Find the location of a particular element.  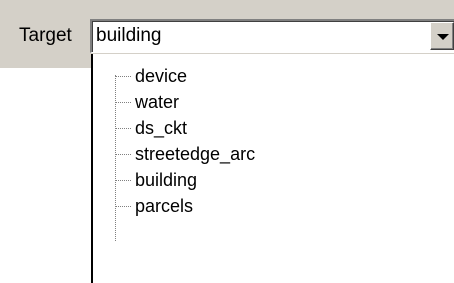

tree-item-water: water is located at coordinates (185, 104).